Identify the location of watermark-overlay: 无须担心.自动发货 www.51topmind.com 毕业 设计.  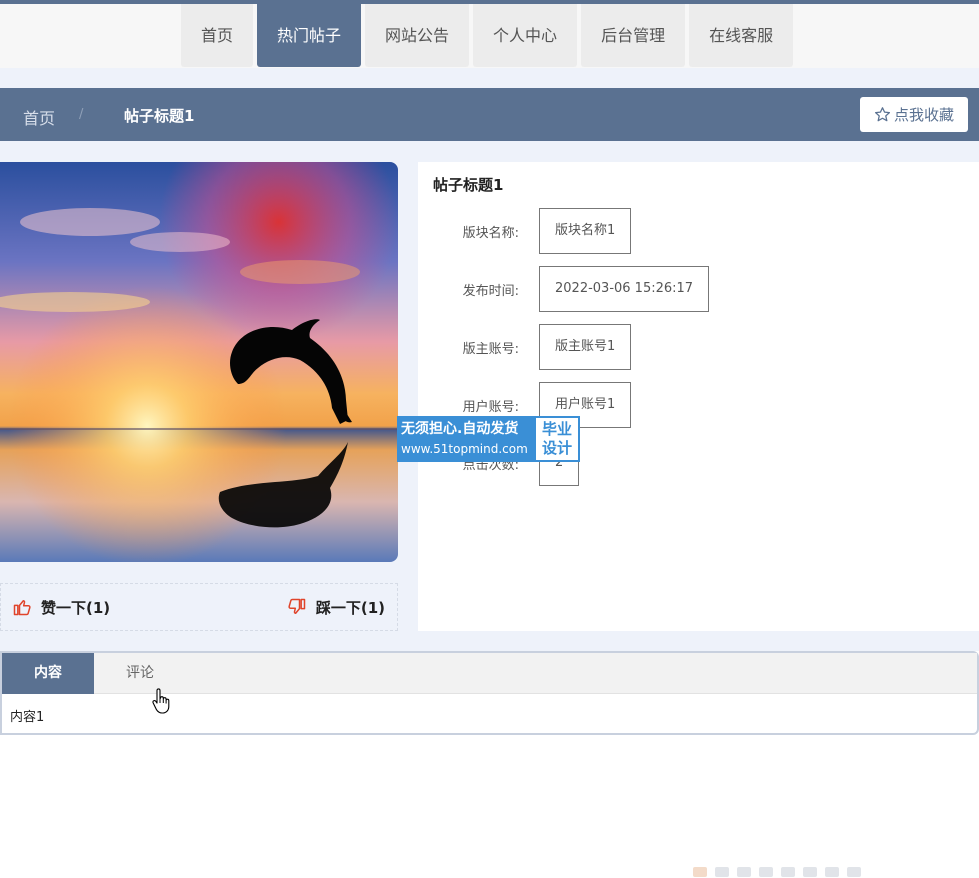
(488, 439).